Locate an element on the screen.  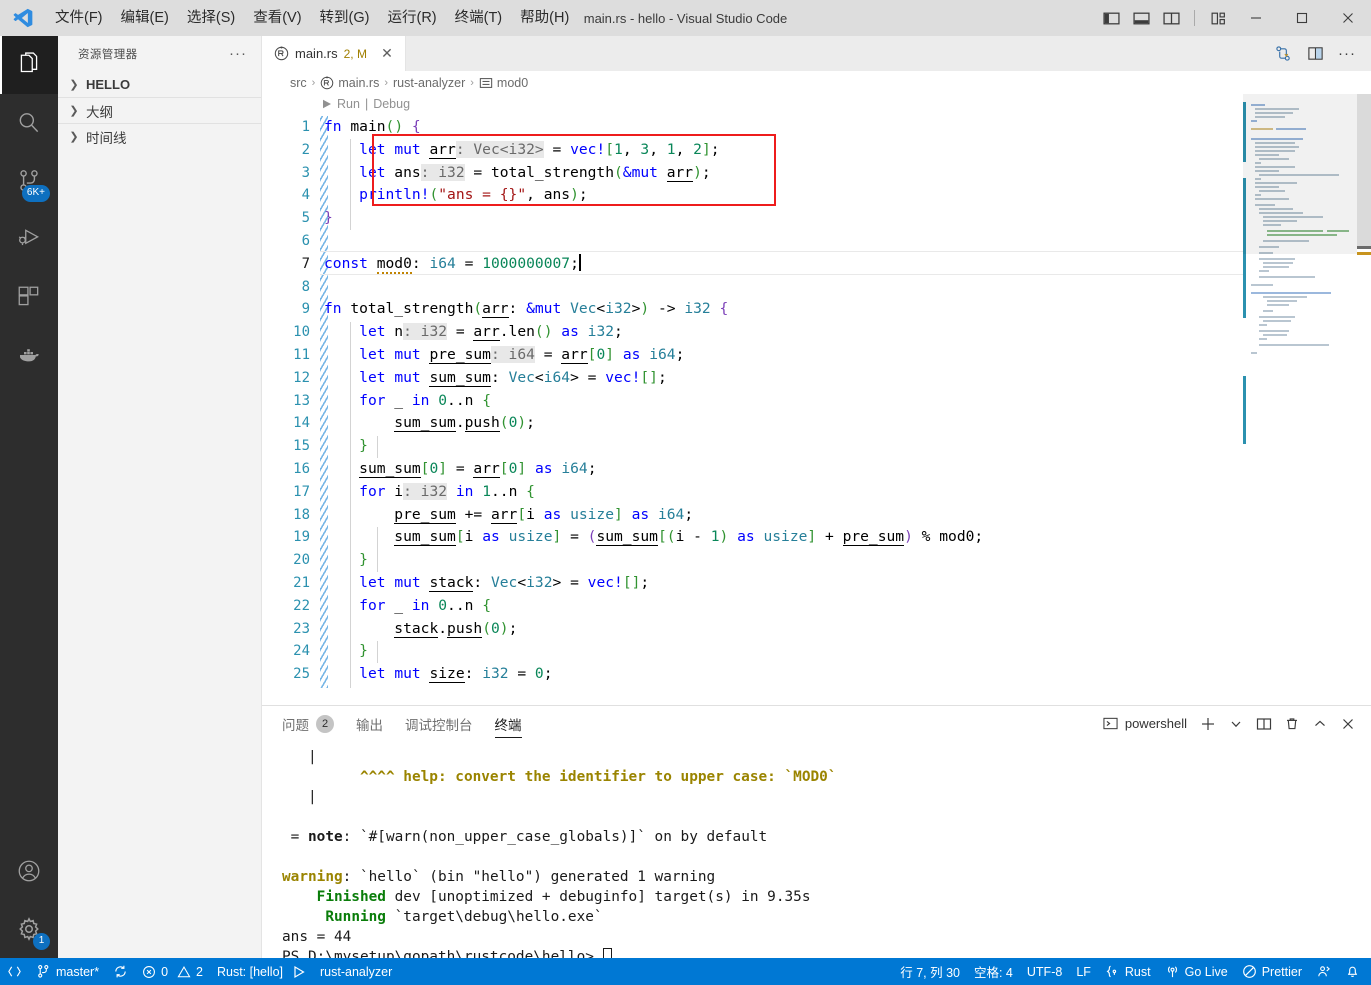
warning-count: 2 is located at coordinates (199, 971).